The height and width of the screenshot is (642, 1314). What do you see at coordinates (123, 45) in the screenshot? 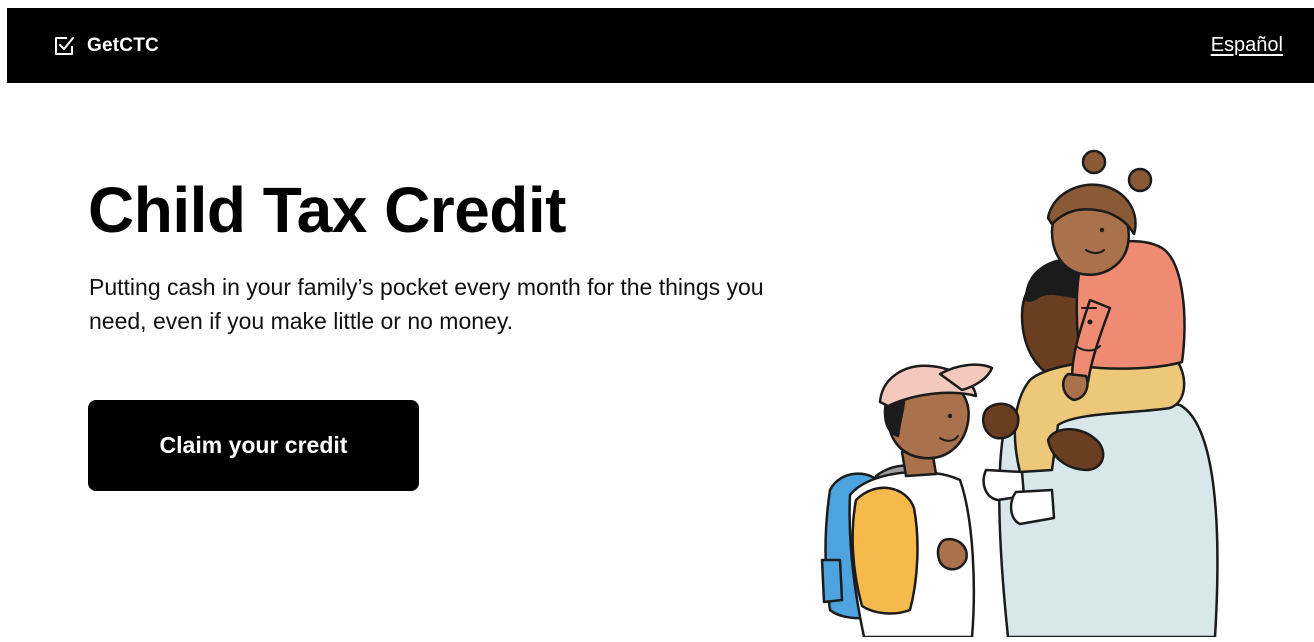
I see `brand-name: GetCTC` at bounding box center [123, 45].